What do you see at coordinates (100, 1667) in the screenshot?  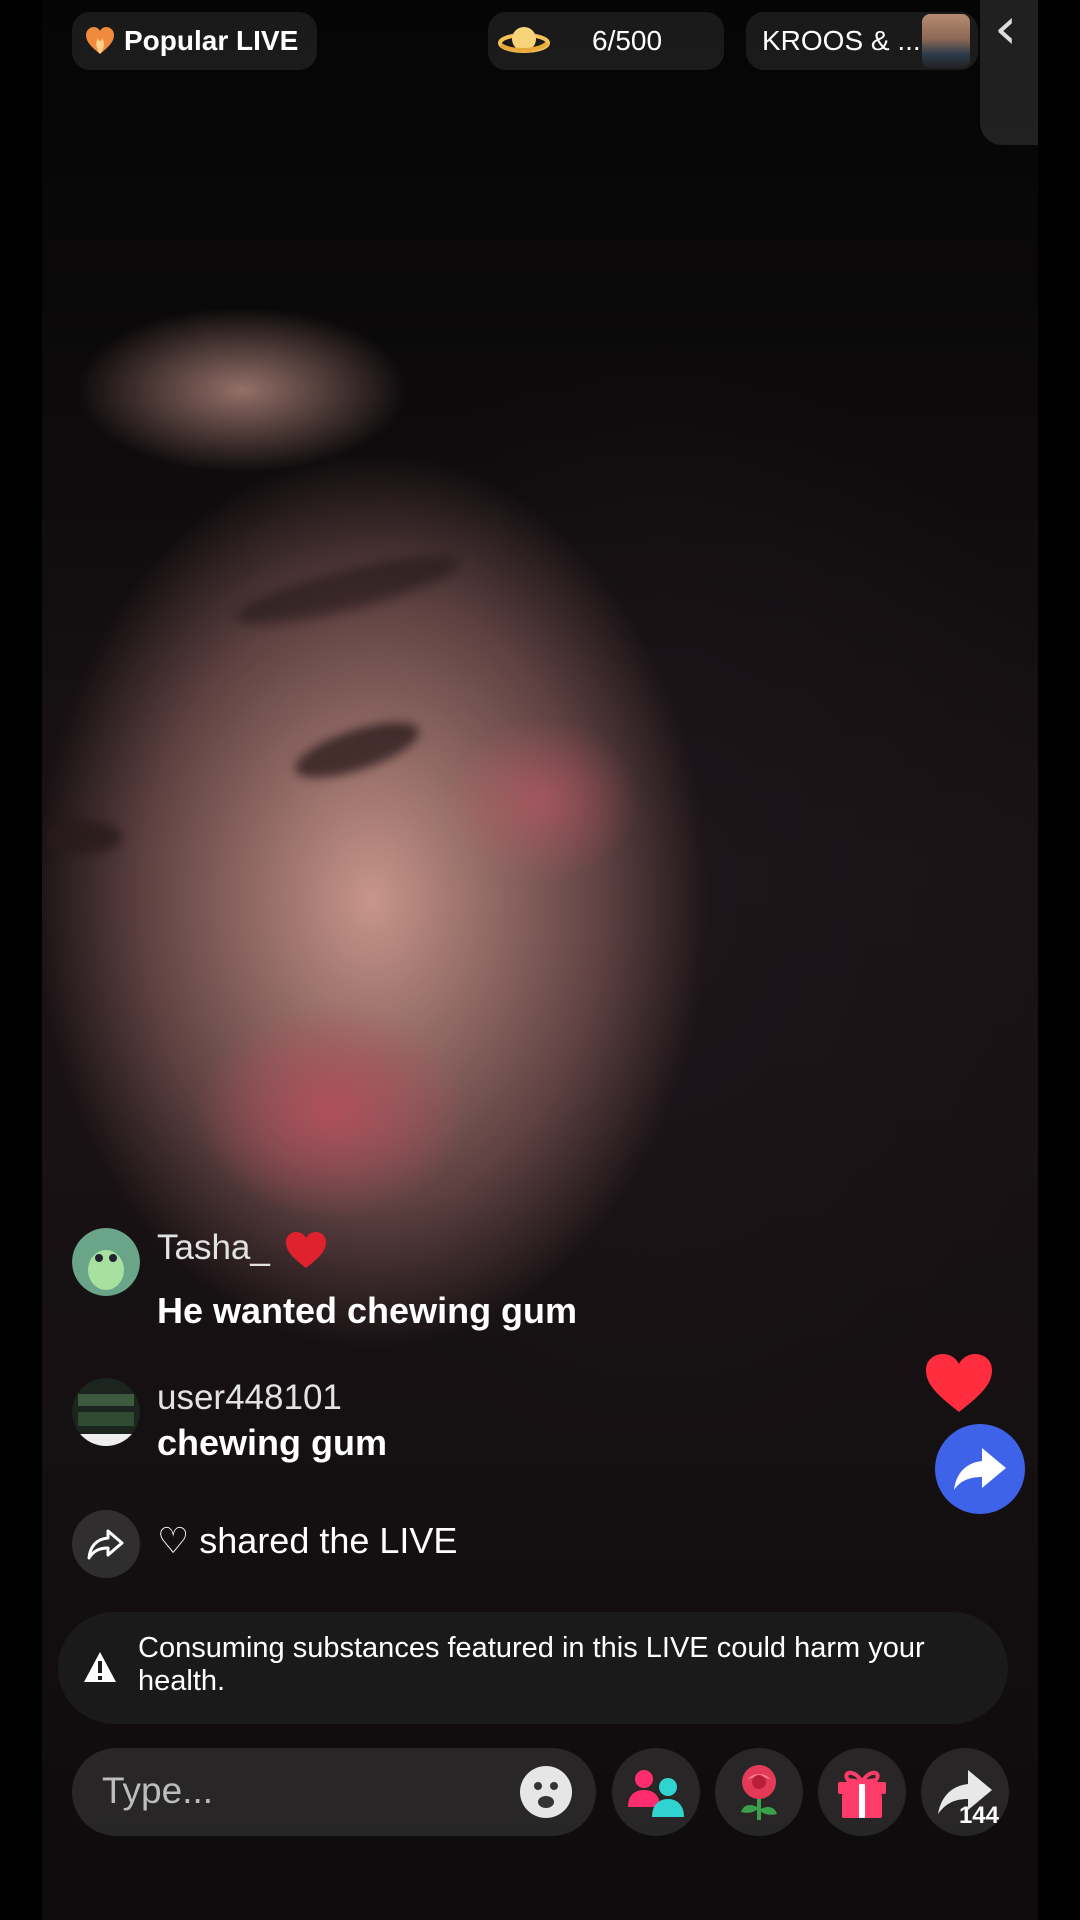 I see `warning-icon` at bounding box center [100, 1667].